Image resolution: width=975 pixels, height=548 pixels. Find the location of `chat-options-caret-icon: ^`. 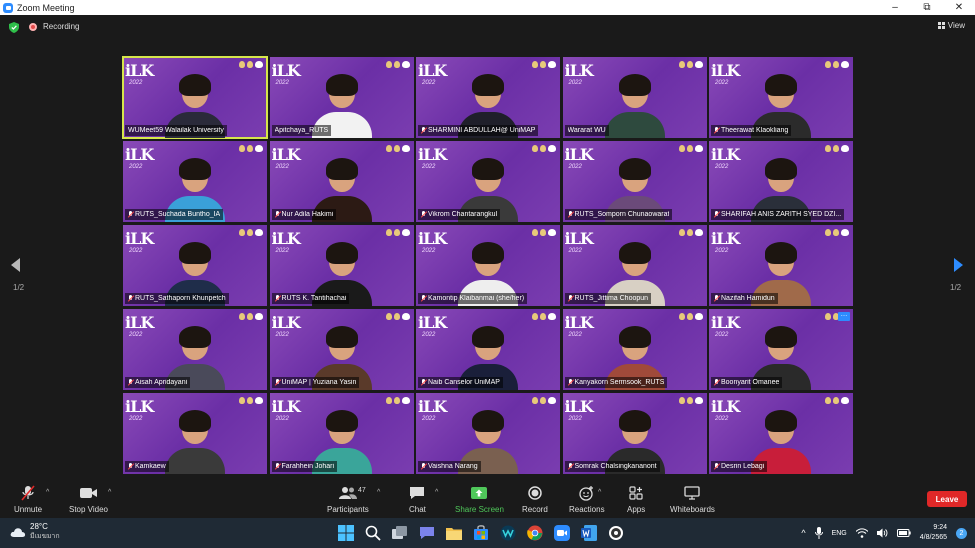

chat-options-caret-icon: ^ is located at coordinates (436, 492).